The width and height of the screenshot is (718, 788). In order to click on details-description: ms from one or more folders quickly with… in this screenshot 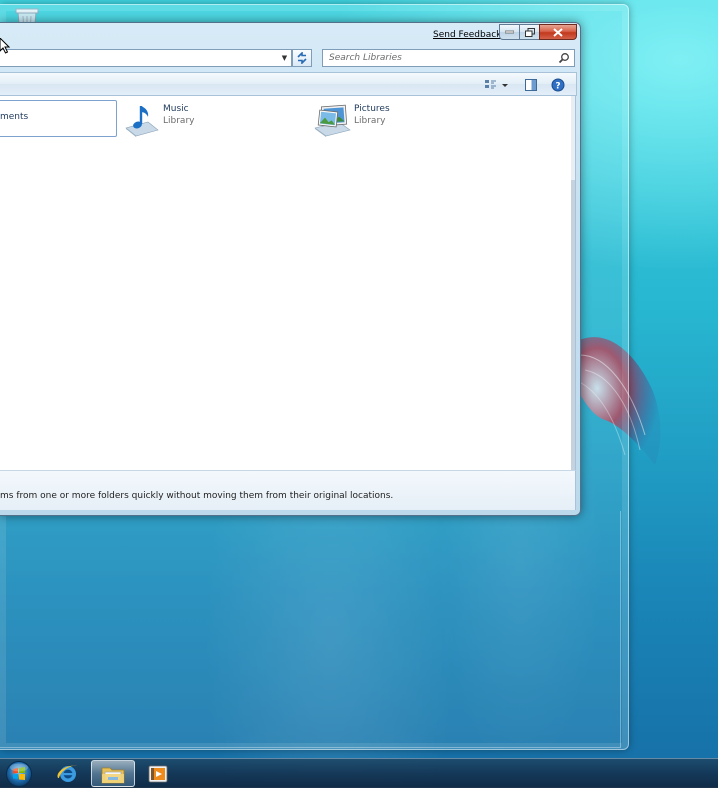, I will do `click(197, 496)`.